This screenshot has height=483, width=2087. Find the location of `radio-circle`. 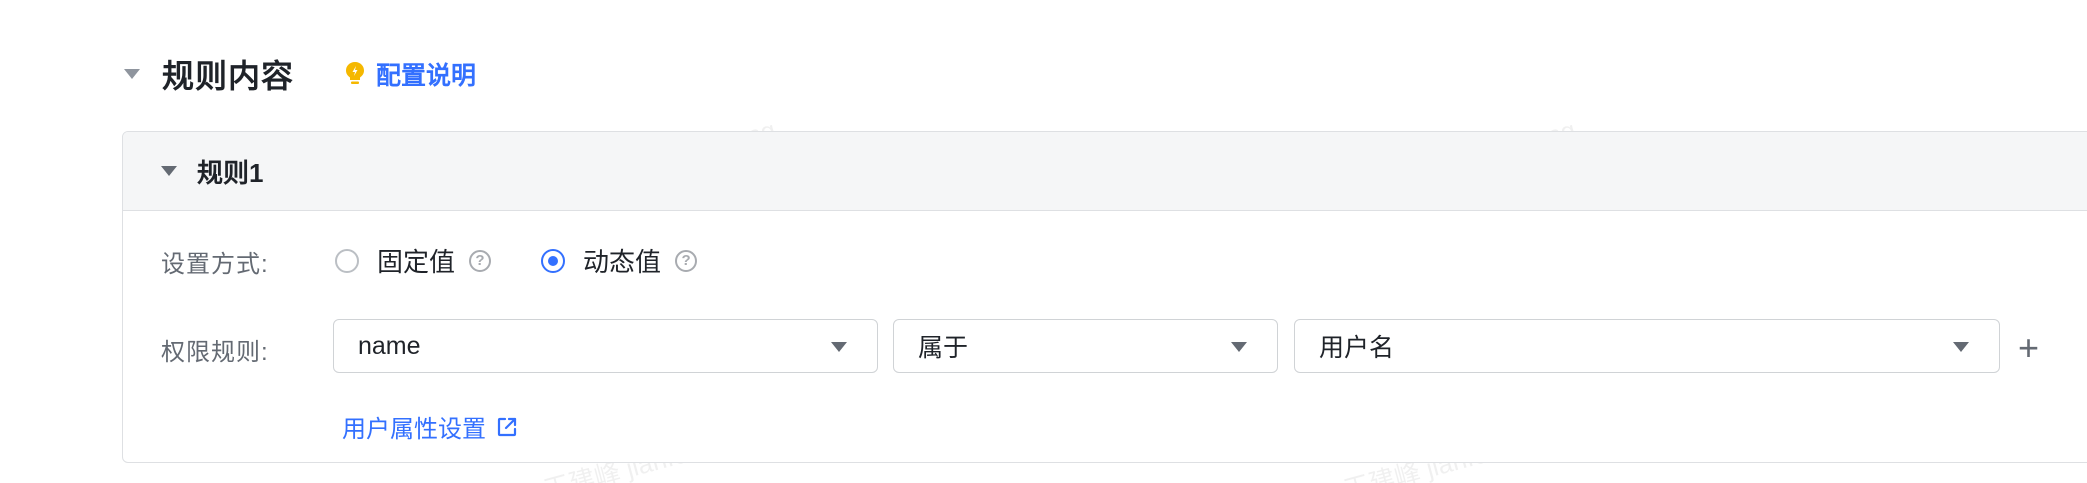

radio-circle is located at coordinates (347, 260).